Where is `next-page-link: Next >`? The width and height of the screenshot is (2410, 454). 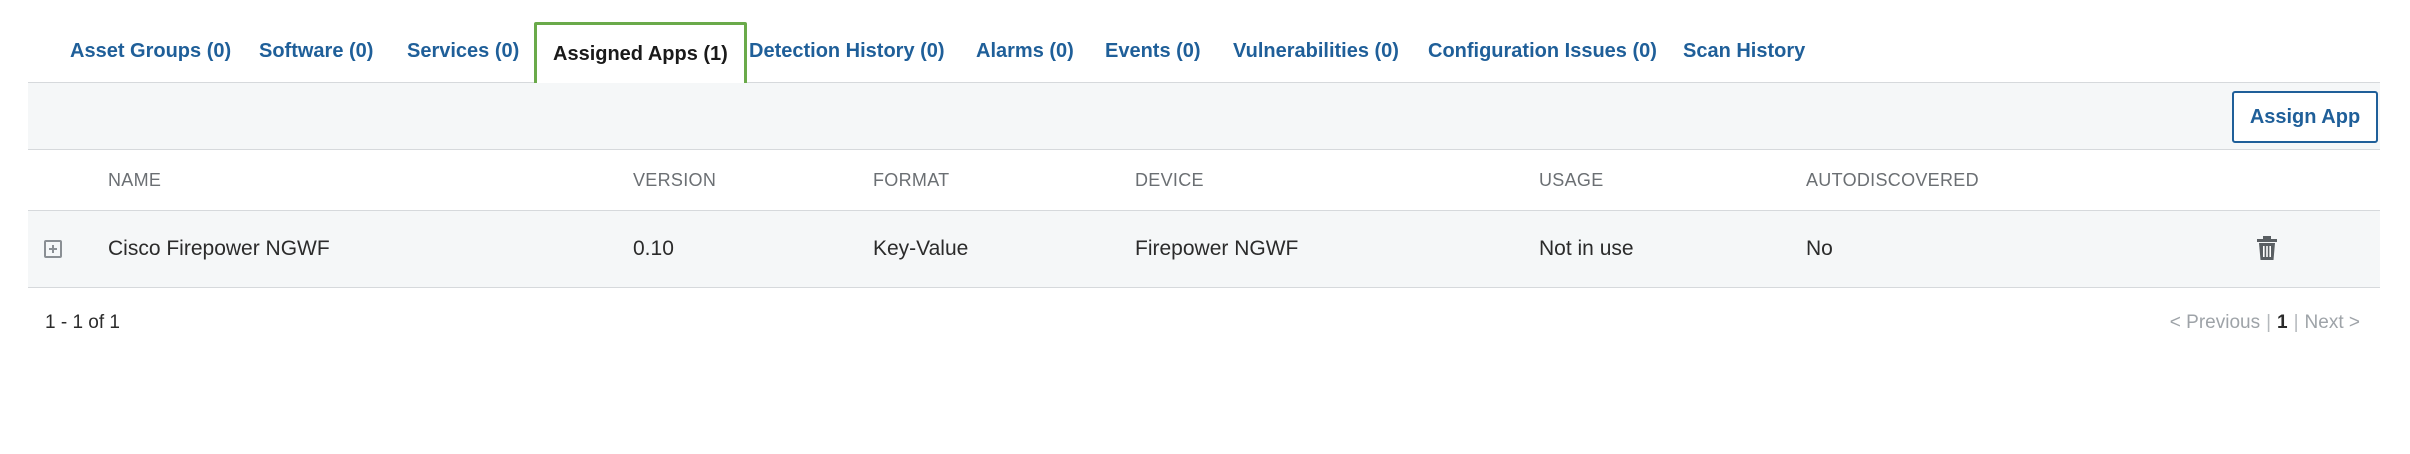 next-page-link: Next > is located at coordinates (2332, 323).